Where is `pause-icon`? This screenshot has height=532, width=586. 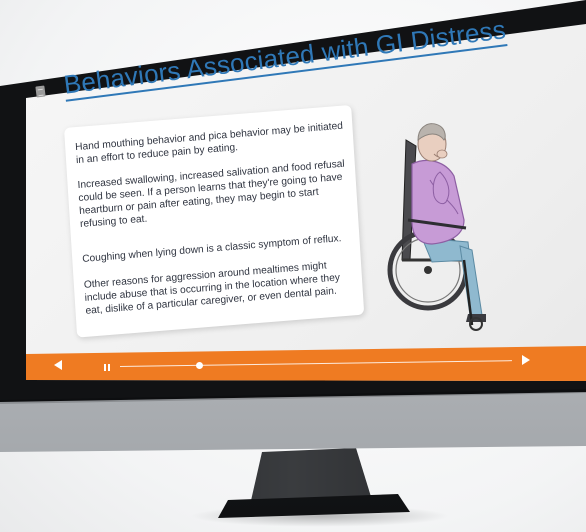 pause-icon is located at coordinates (107, 367).